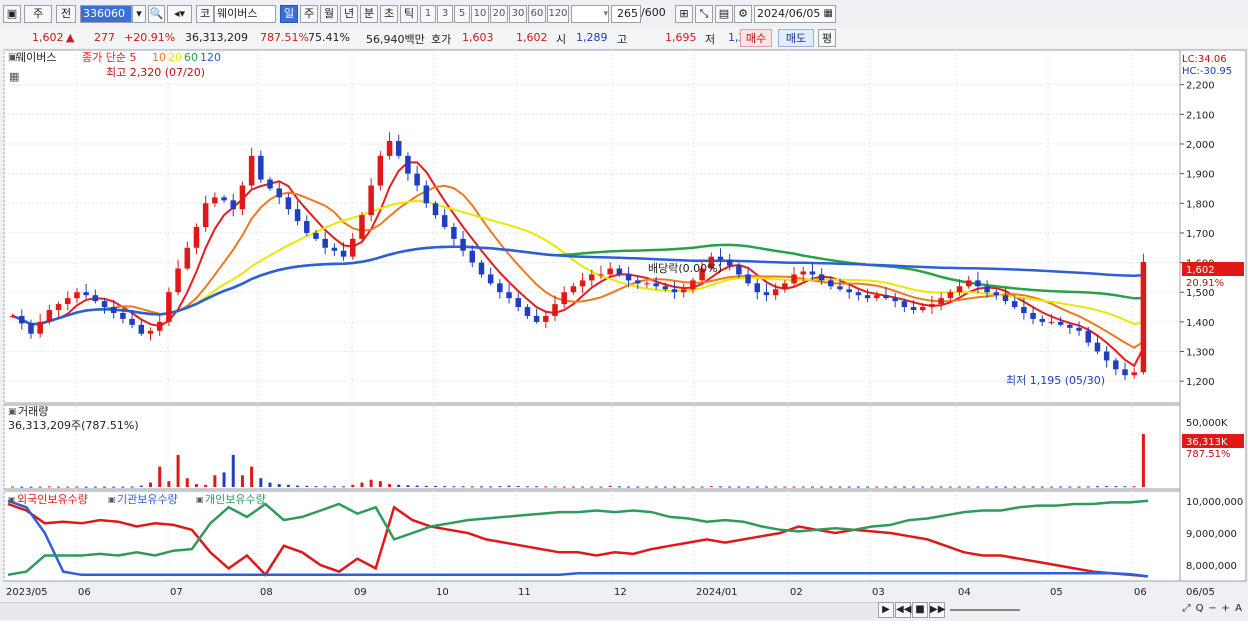 This screenshot has height=621, width=1248. I want to click on count-input: 265, so click(626, 14).